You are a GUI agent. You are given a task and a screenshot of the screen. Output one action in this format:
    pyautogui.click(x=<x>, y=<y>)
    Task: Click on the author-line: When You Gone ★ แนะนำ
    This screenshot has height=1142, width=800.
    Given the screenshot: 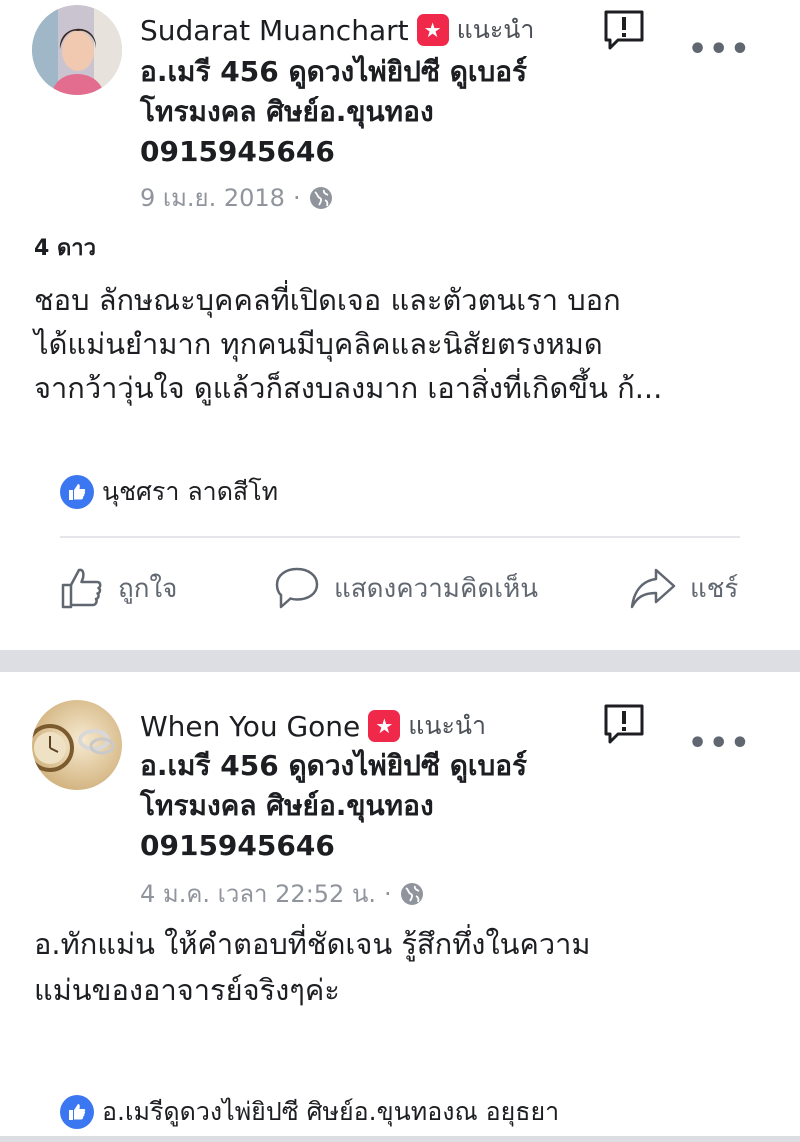 What is the action you would take?
    pyautogui.click(x=313, y=726)
    